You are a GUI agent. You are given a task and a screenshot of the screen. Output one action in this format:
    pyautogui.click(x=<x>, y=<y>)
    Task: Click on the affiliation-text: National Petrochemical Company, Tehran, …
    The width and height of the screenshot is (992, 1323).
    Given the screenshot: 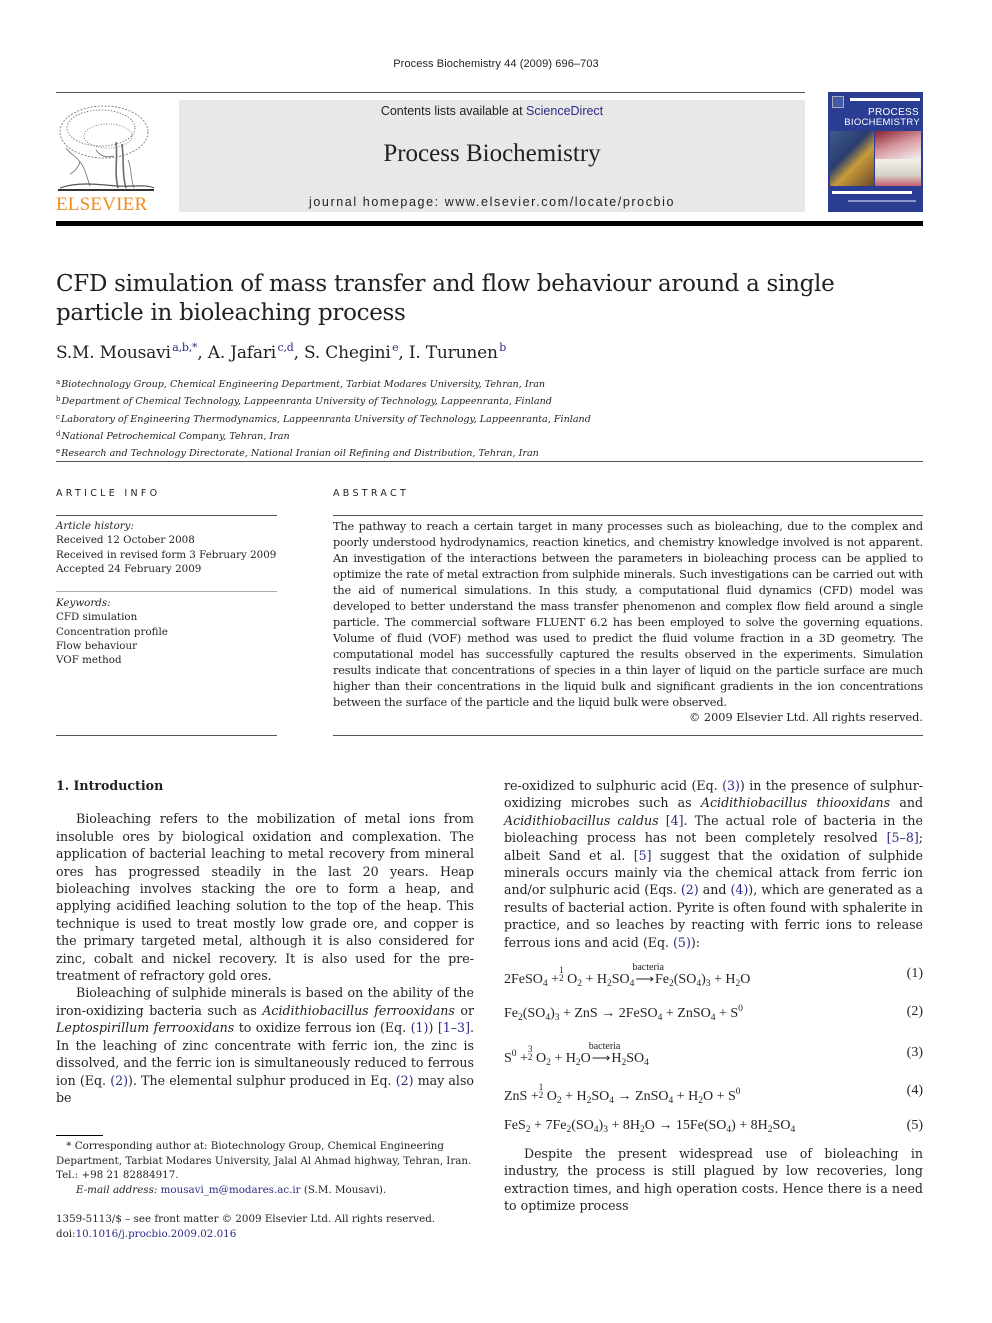 What is the action you would take?
    pyautogui.click(x=175, y=436)
    